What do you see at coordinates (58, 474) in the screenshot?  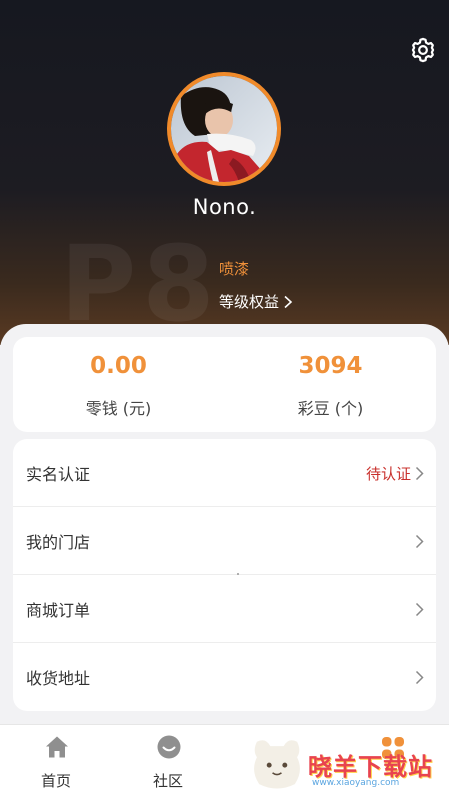 I see `menu-item-label: 实名认证` at bounding box center [58, 474].